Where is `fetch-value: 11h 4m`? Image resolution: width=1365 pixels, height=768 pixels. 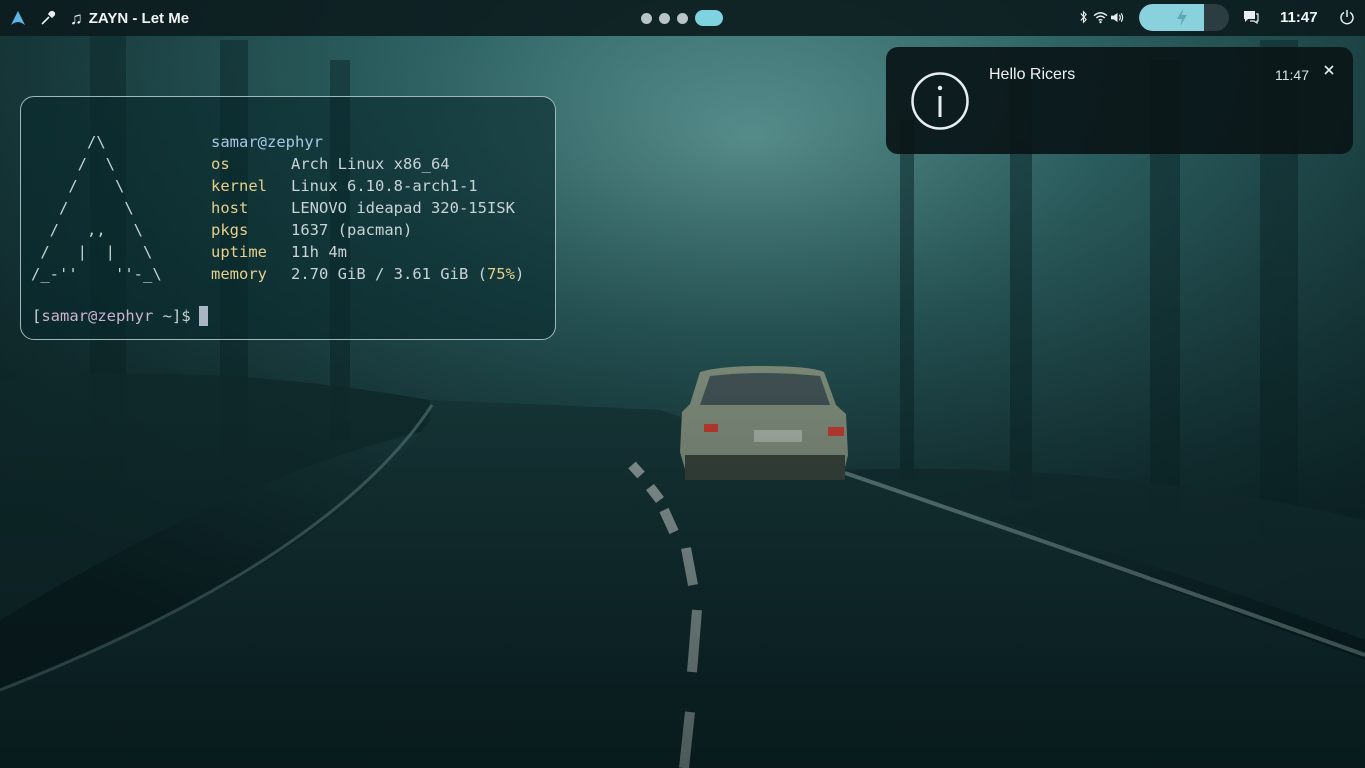 fetch-value: 11h 4m is located at coordinates (319, 252).